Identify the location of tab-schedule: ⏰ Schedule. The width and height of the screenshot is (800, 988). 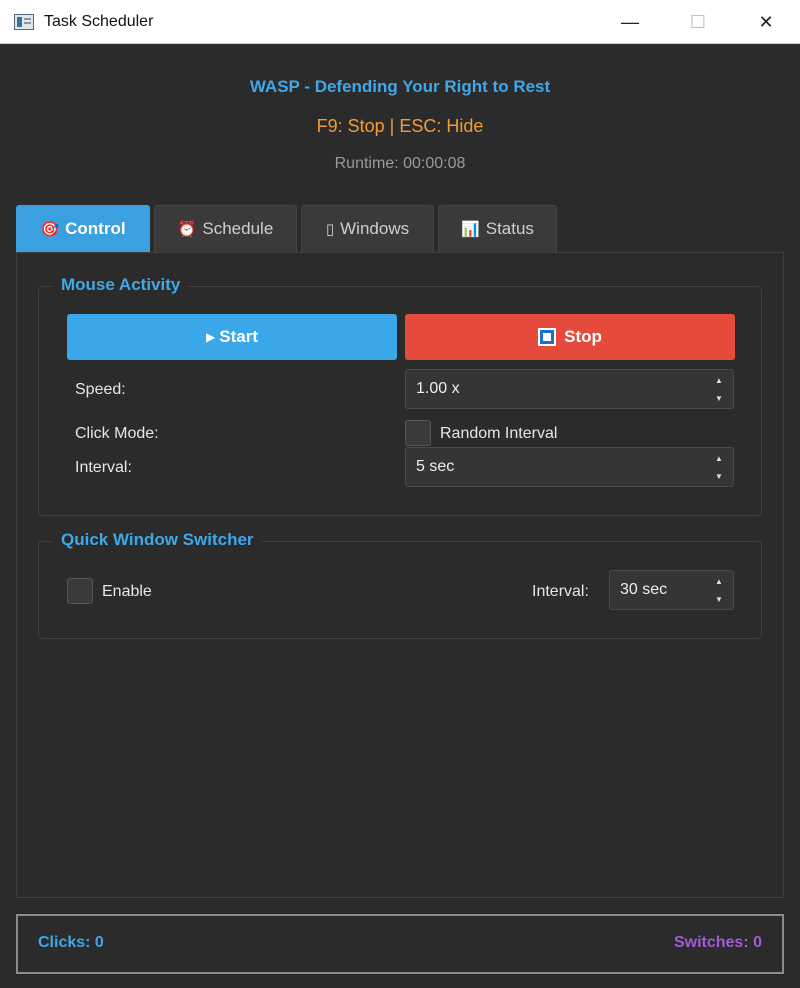
(225, 228).